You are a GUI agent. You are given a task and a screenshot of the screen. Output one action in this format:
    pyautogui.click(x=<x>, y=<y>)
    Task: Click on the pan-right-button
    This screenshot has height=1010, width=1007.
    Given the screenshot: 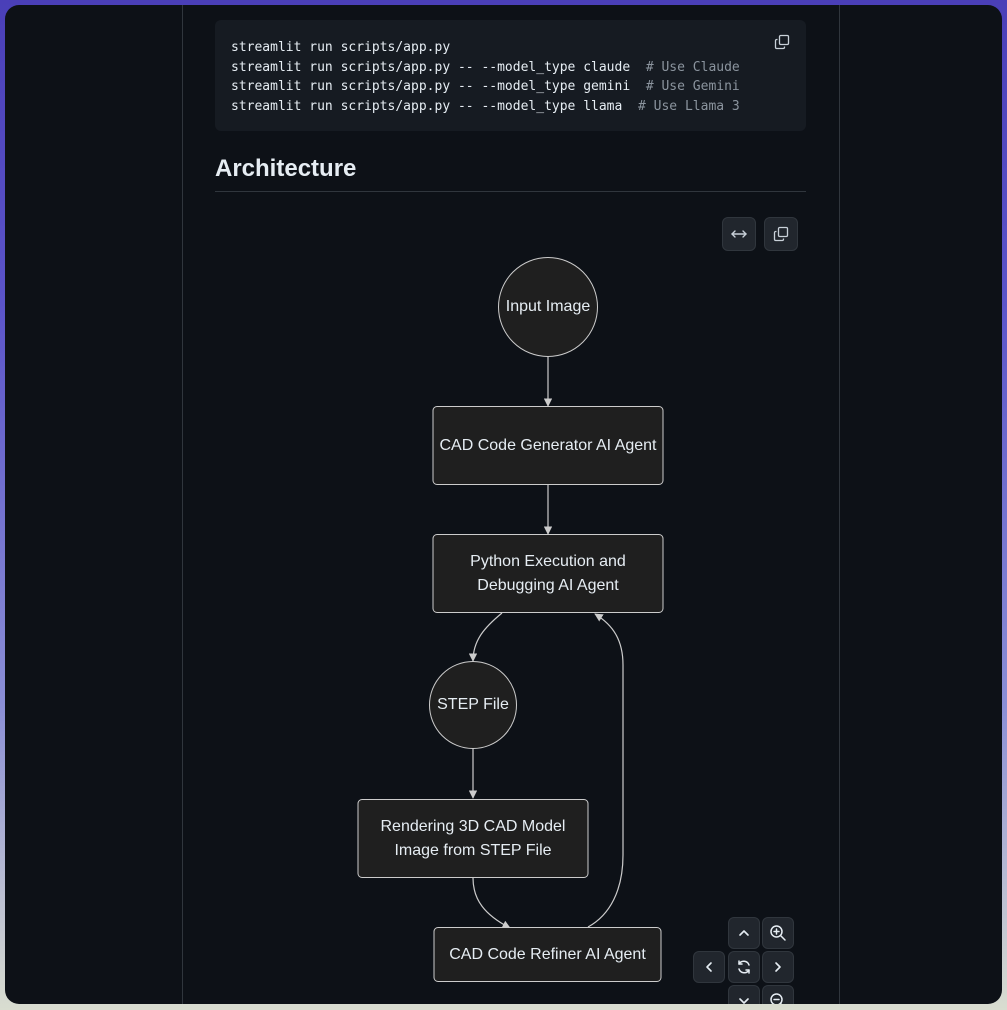 What is the action you would take?
    pyautogui.click(x=778, y=967)
    